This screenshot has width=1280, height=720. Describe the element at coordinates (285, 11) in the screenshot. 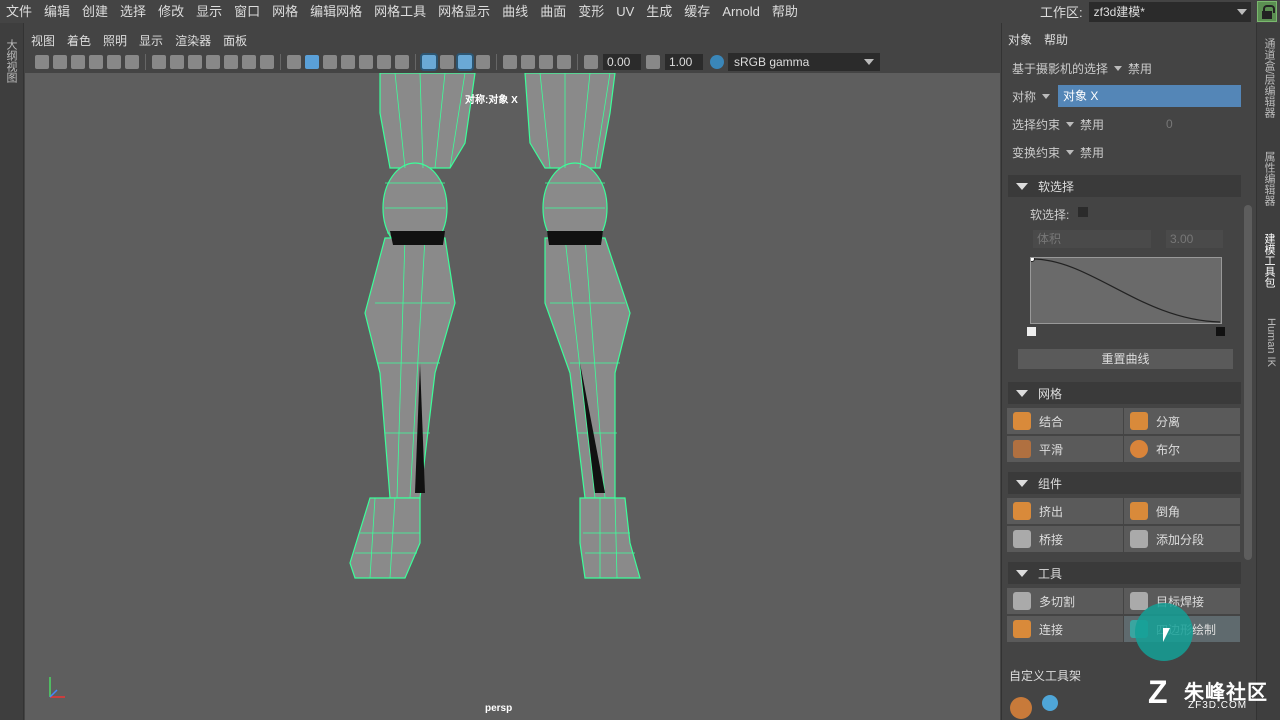

I see `menu-mesh: 网格` at that location.